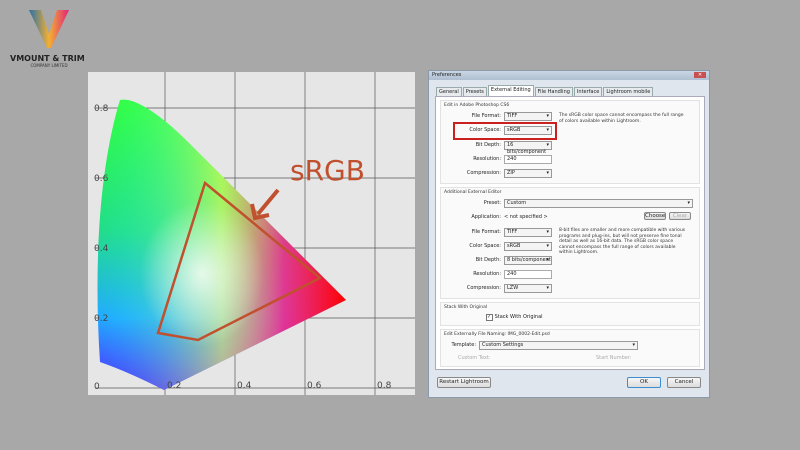  I want to click on x-tick-label: 0.2, so click(174, 386).